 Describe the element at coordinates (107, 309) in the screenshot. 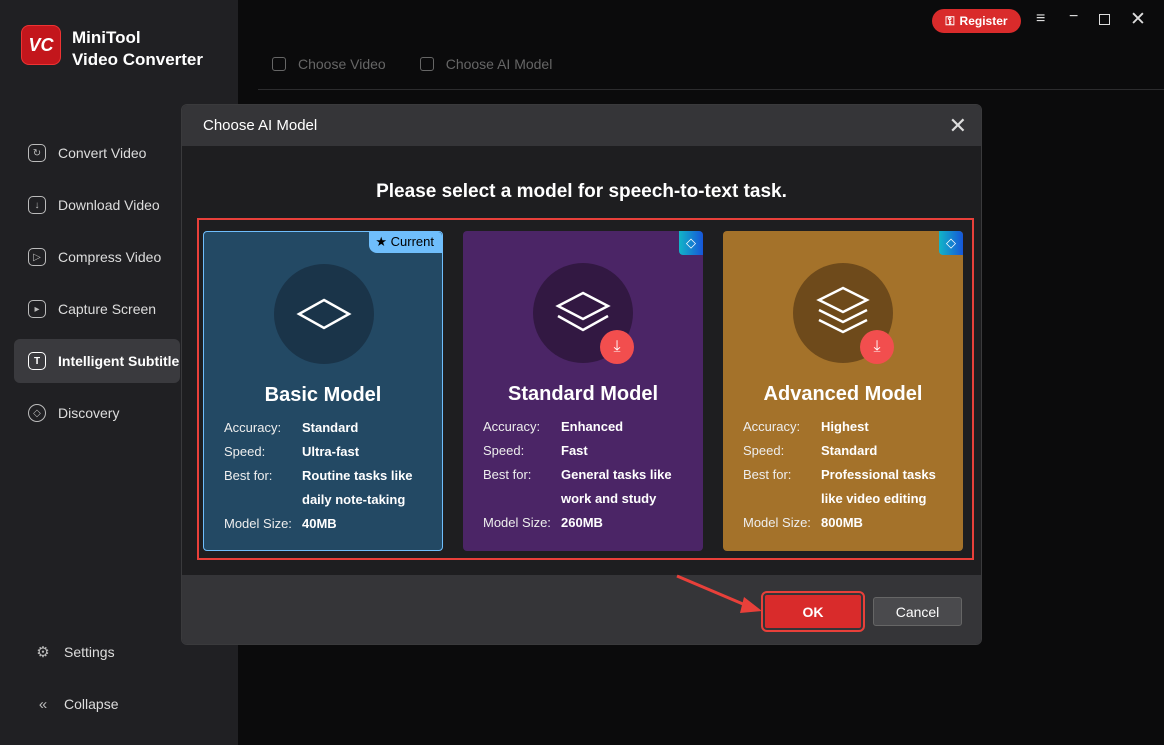

I see `nav-label: Capture Screen` at that location.